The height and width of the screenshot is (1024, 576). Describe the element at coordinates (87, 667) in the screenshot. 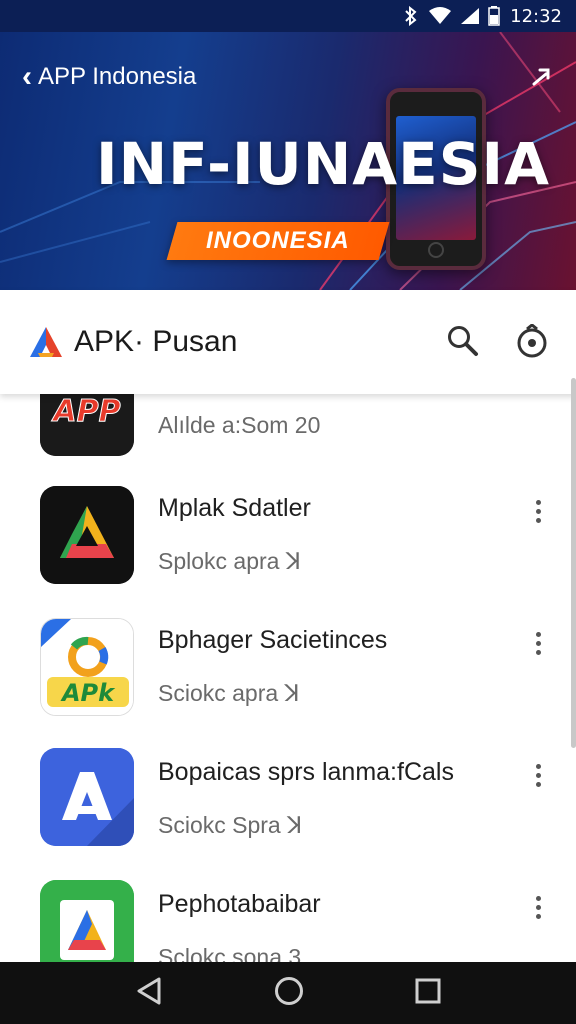

I see `apk-gear-icon: APk` at that location.